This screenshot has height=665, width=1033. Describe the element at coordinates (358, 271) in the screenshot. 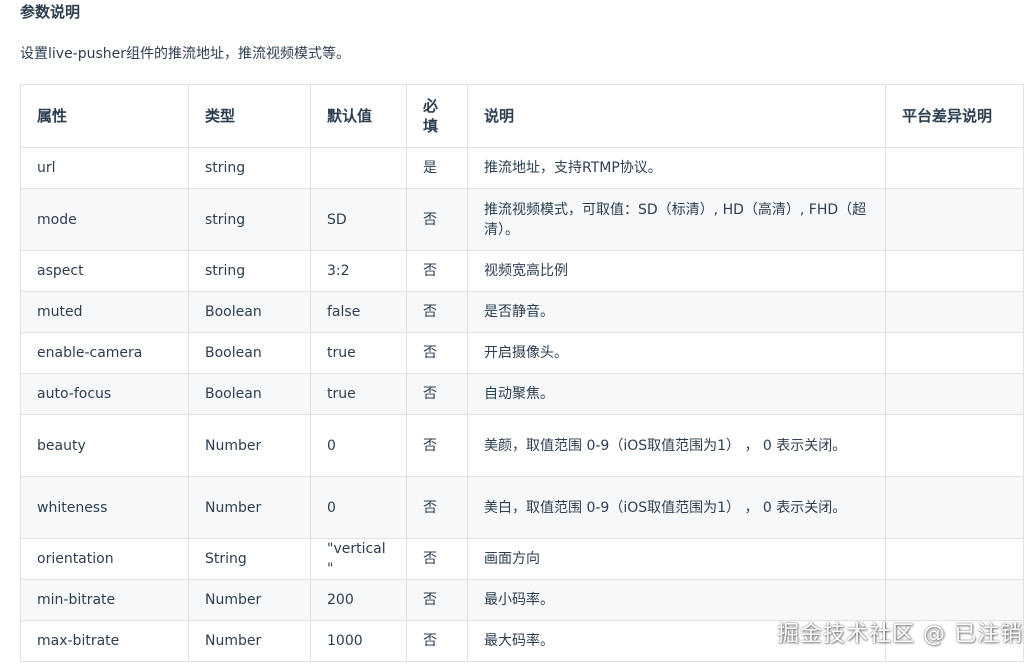

I see `cell-default: 3:2` at that location.